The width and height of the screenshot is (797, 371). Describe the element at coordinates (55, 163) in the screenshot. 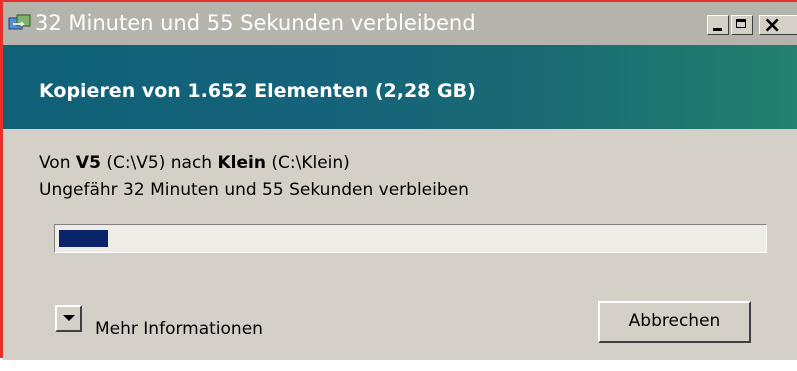

I see `from-prefix: Von` at that location.